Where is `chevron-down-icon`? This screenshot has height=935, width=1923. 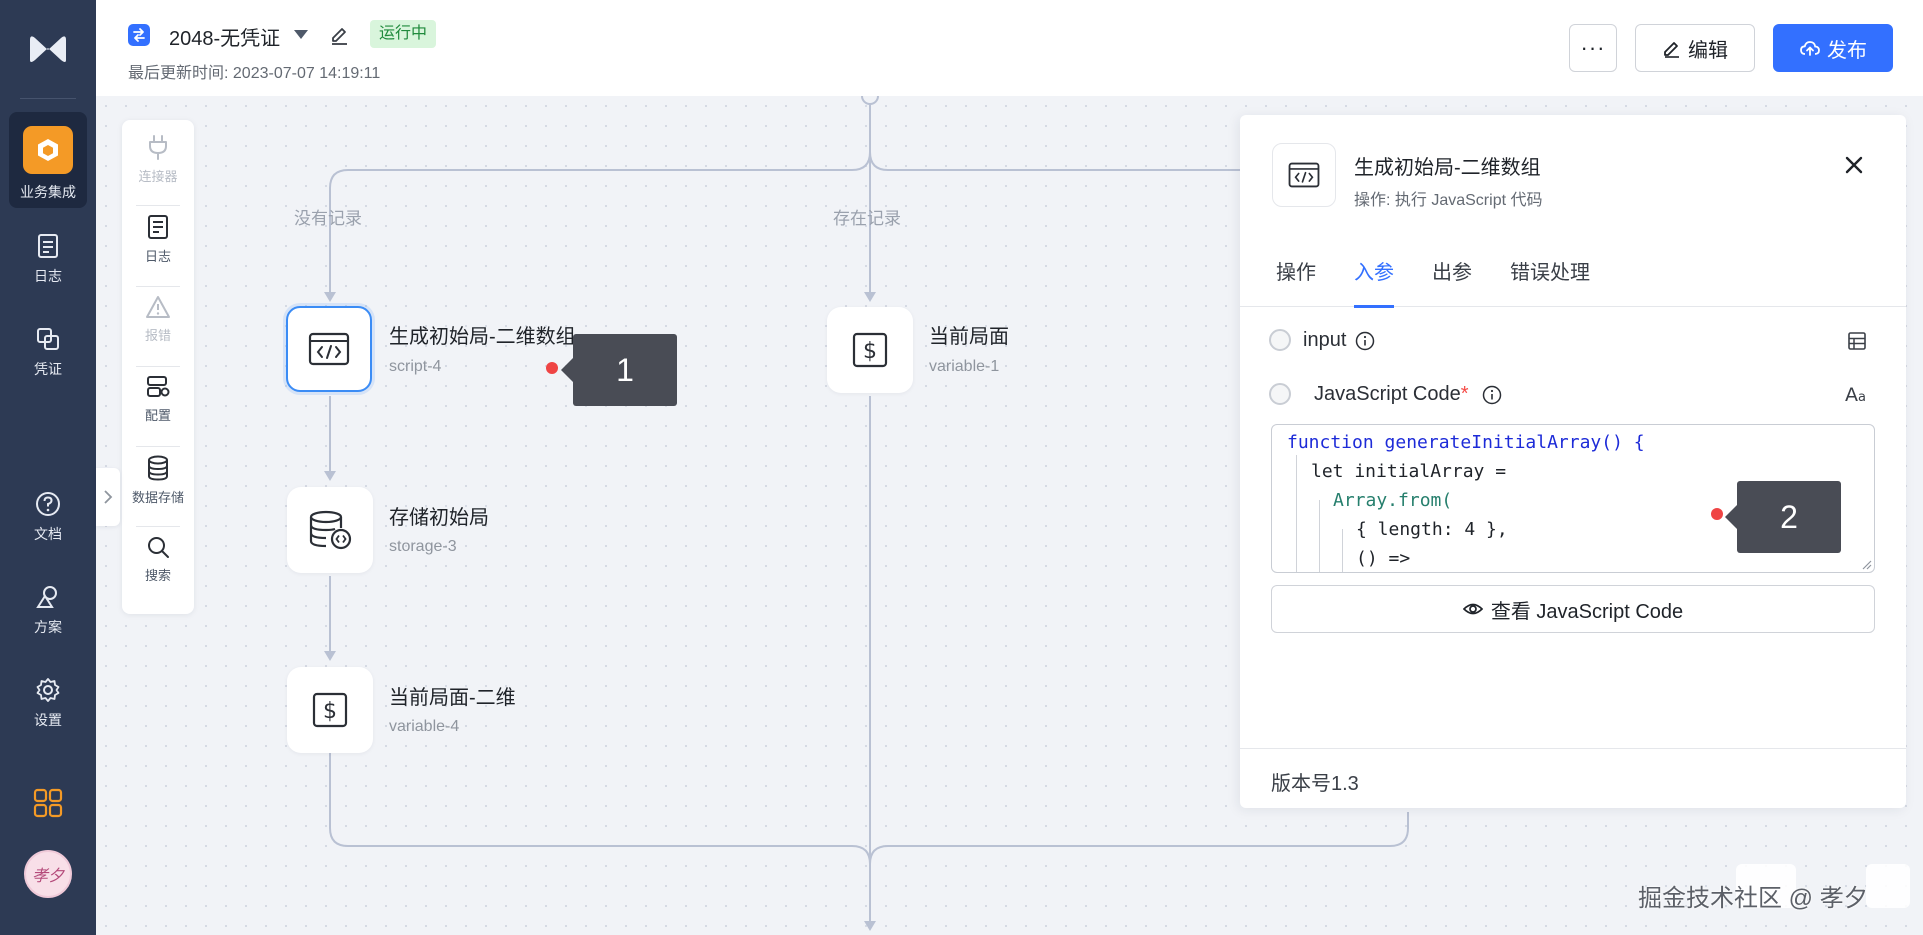 chevron-down-icon is located at coordinates (301, 34).